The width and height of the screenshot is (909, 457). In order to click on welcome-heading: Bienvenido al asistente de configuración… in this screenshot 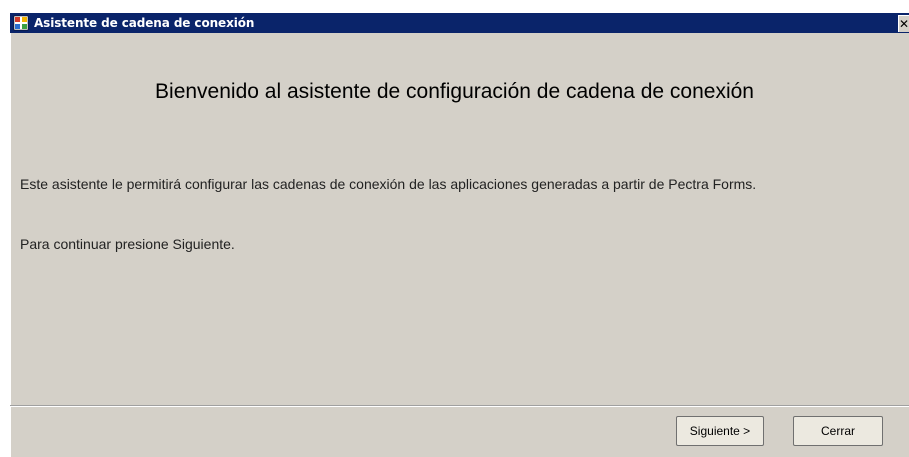, I will do `click(454, 91)`.